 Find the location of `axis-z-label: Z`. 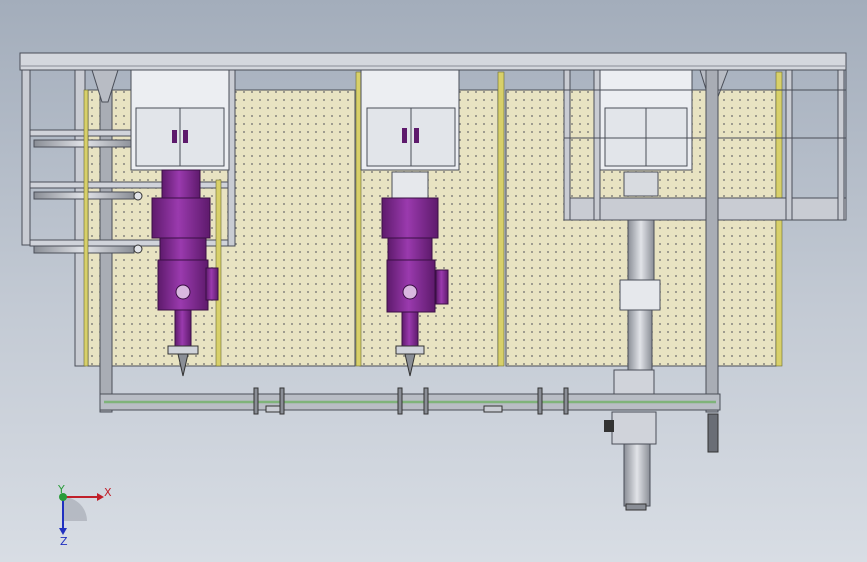

axis-z-label: Z is located at coordinates (64, 541).